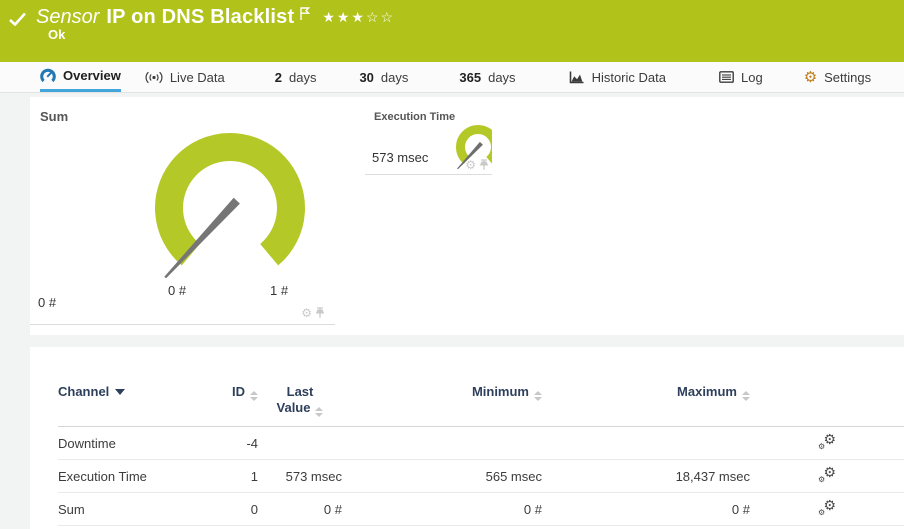  What do you see at coordinates (646, 387) in the screenshot?
I see `column-header-maximum: Maximum` at bounding box center [646, 387].